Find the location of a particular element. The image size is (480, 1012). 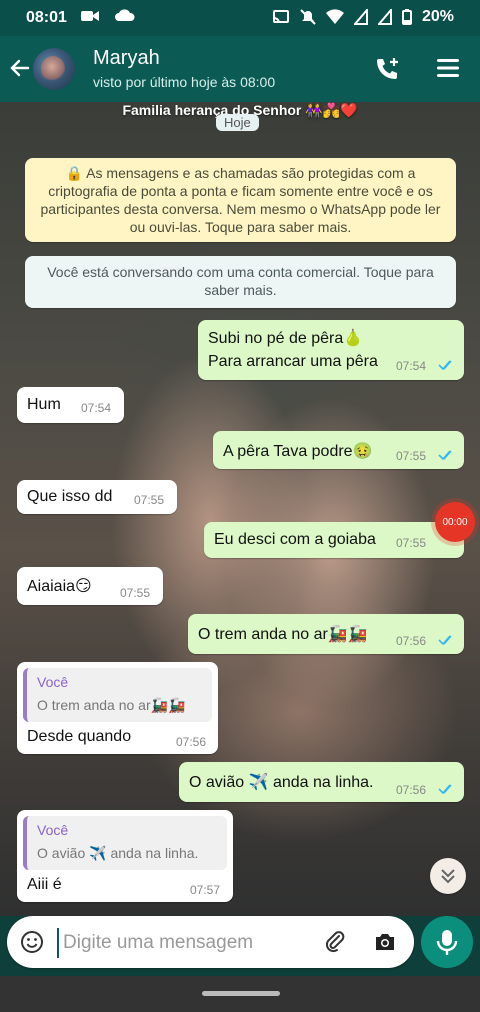

wifi-icon is located at coordinates (334, 16).